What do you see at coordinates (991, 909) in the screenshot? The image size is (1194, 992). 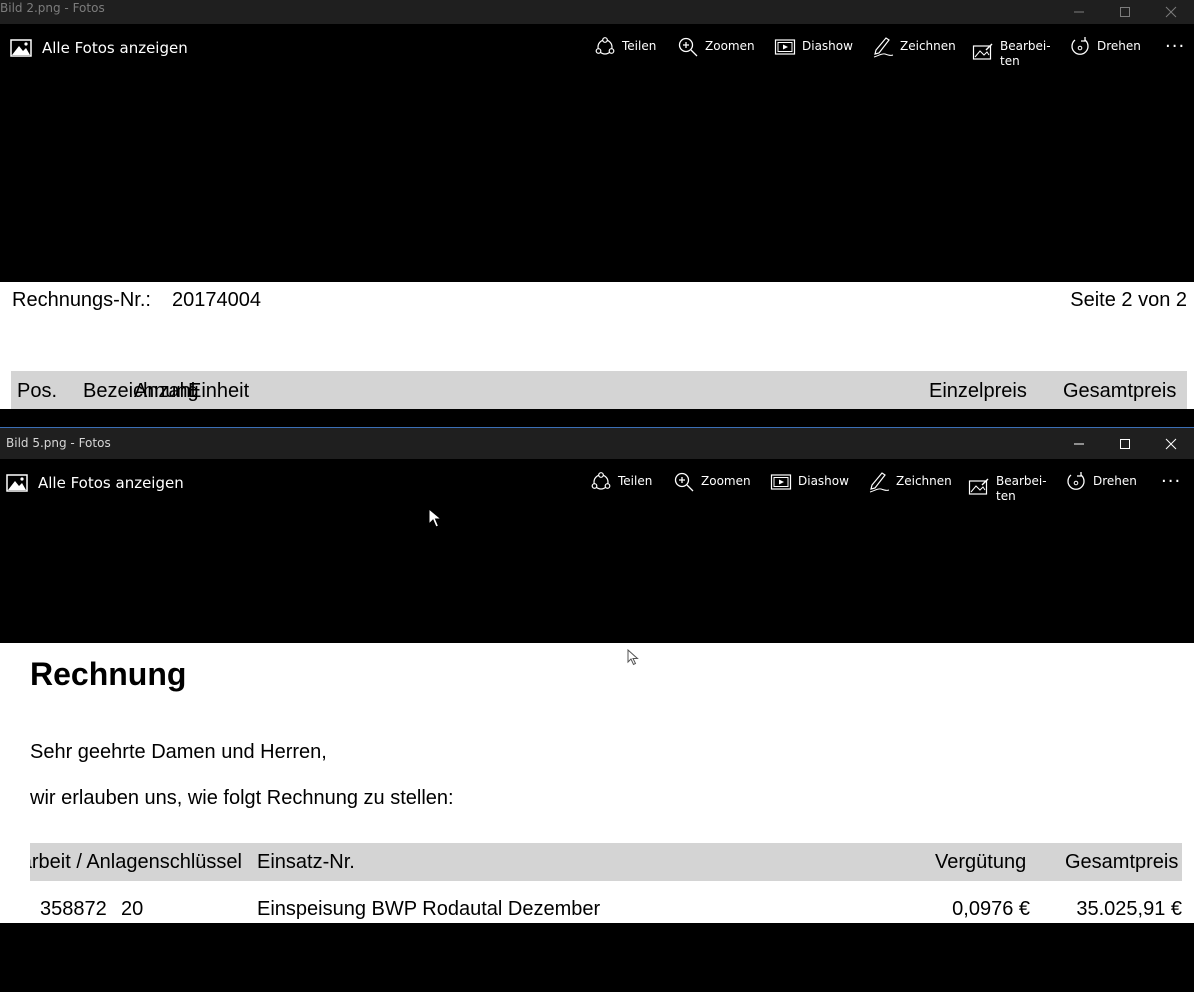 I see `row-verguetung: 0,0976 €` at bounding box center [991, 909].